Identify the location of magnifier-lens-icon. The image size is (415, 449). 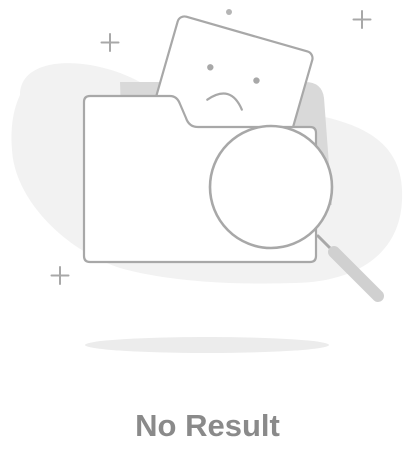
(271, 187).